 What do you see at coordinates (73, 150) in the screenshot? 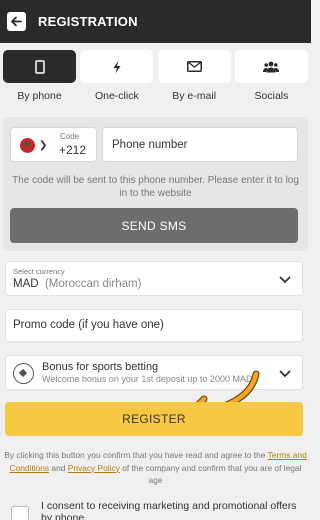
I see `code-value: +212` at bounding box center [73, 150].